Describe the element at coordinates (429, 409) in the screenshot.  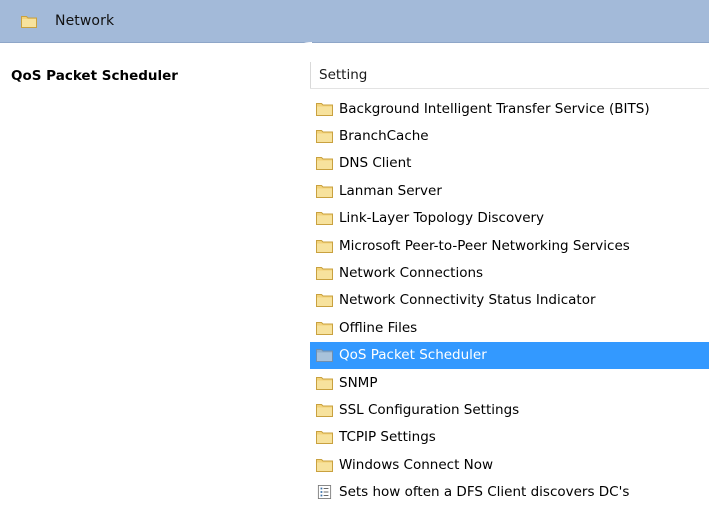
I see `list-item-label: SSL Configuration Settings` at that location.